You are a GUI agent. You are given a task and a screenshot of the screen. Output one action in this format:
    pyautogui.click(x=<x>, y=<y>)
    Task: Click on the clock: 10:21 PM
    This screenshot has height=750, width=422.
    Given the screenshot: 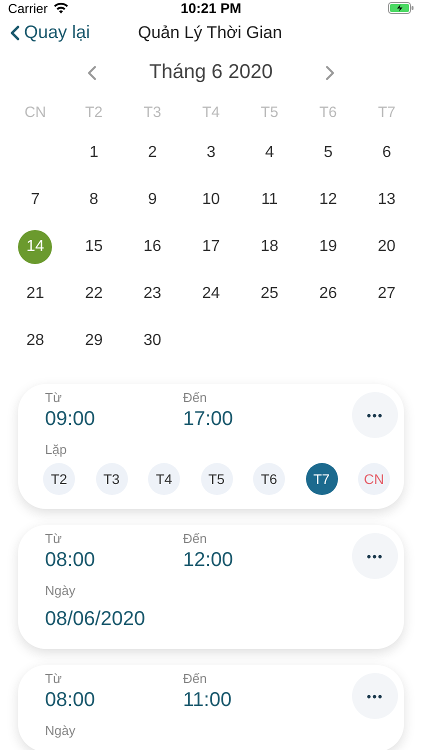 What is the action you would take?
    pyautogui.click(x=211, y=8)
    